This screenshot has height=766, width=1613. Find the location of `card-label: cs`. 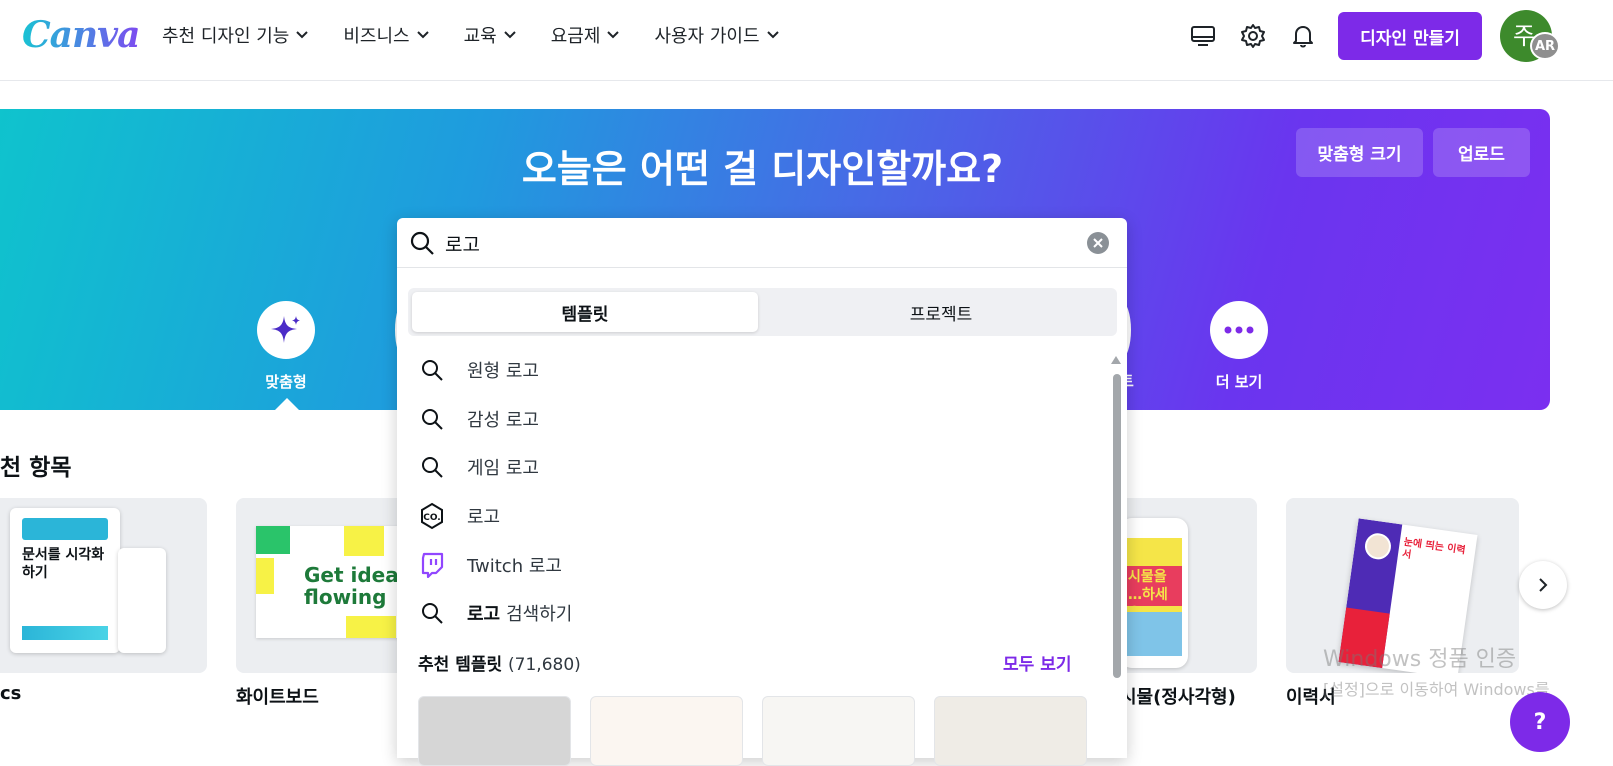

card-label: cs is located at coordinates (11, 693).